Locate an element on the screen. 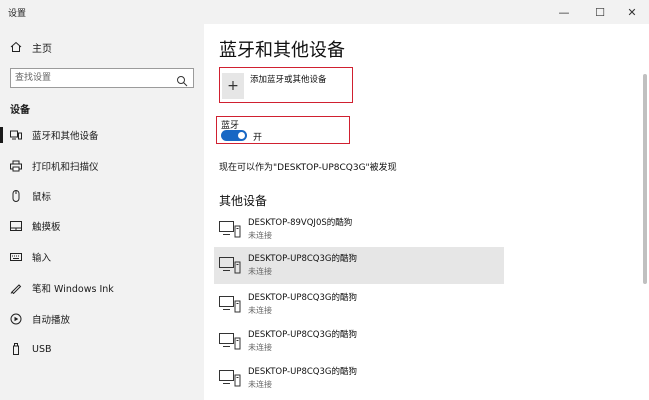 Image resolution: width=649 pixels, height=400 pixels. sidebar-home: 主页 is located at coordinates (31, 47).